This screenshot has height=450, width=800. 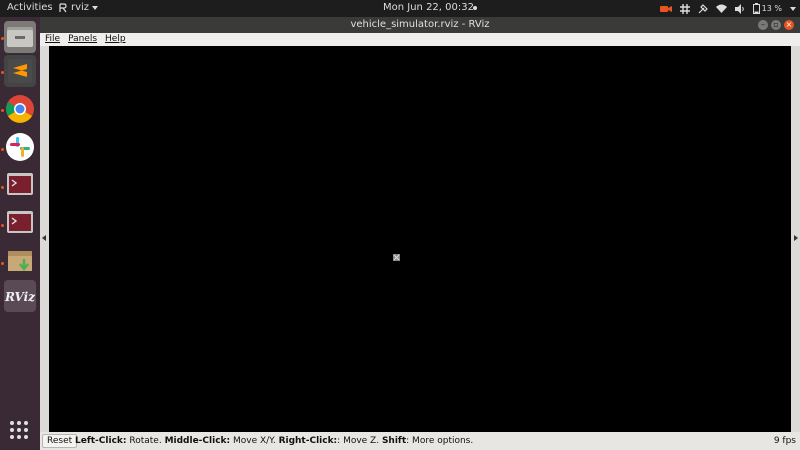 What do you see at coordinates (115, 39) in the screenshot?
I see `menu-help: Help` at bounding box center [115, 39].